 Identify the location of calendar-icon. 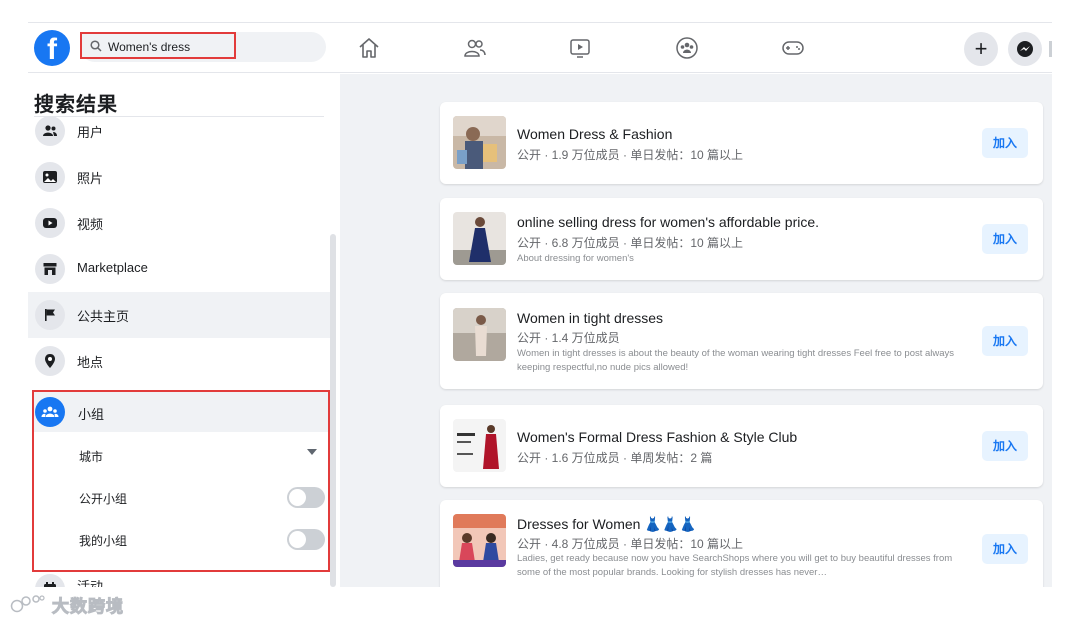
(50, 580).